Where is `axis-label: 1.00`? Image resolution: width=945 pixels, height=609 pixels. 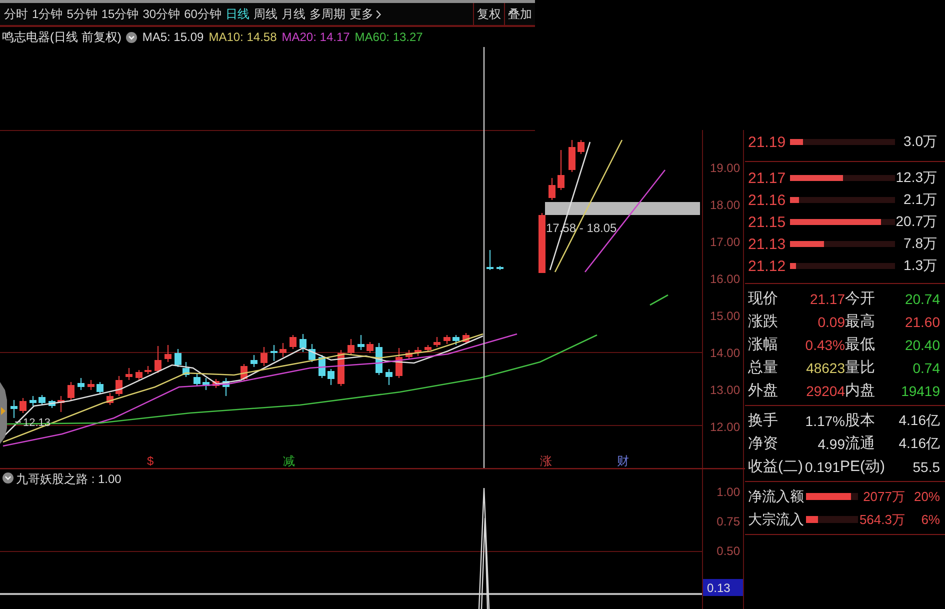 axis-label: 1.00 is located at coordinates (728, 492).